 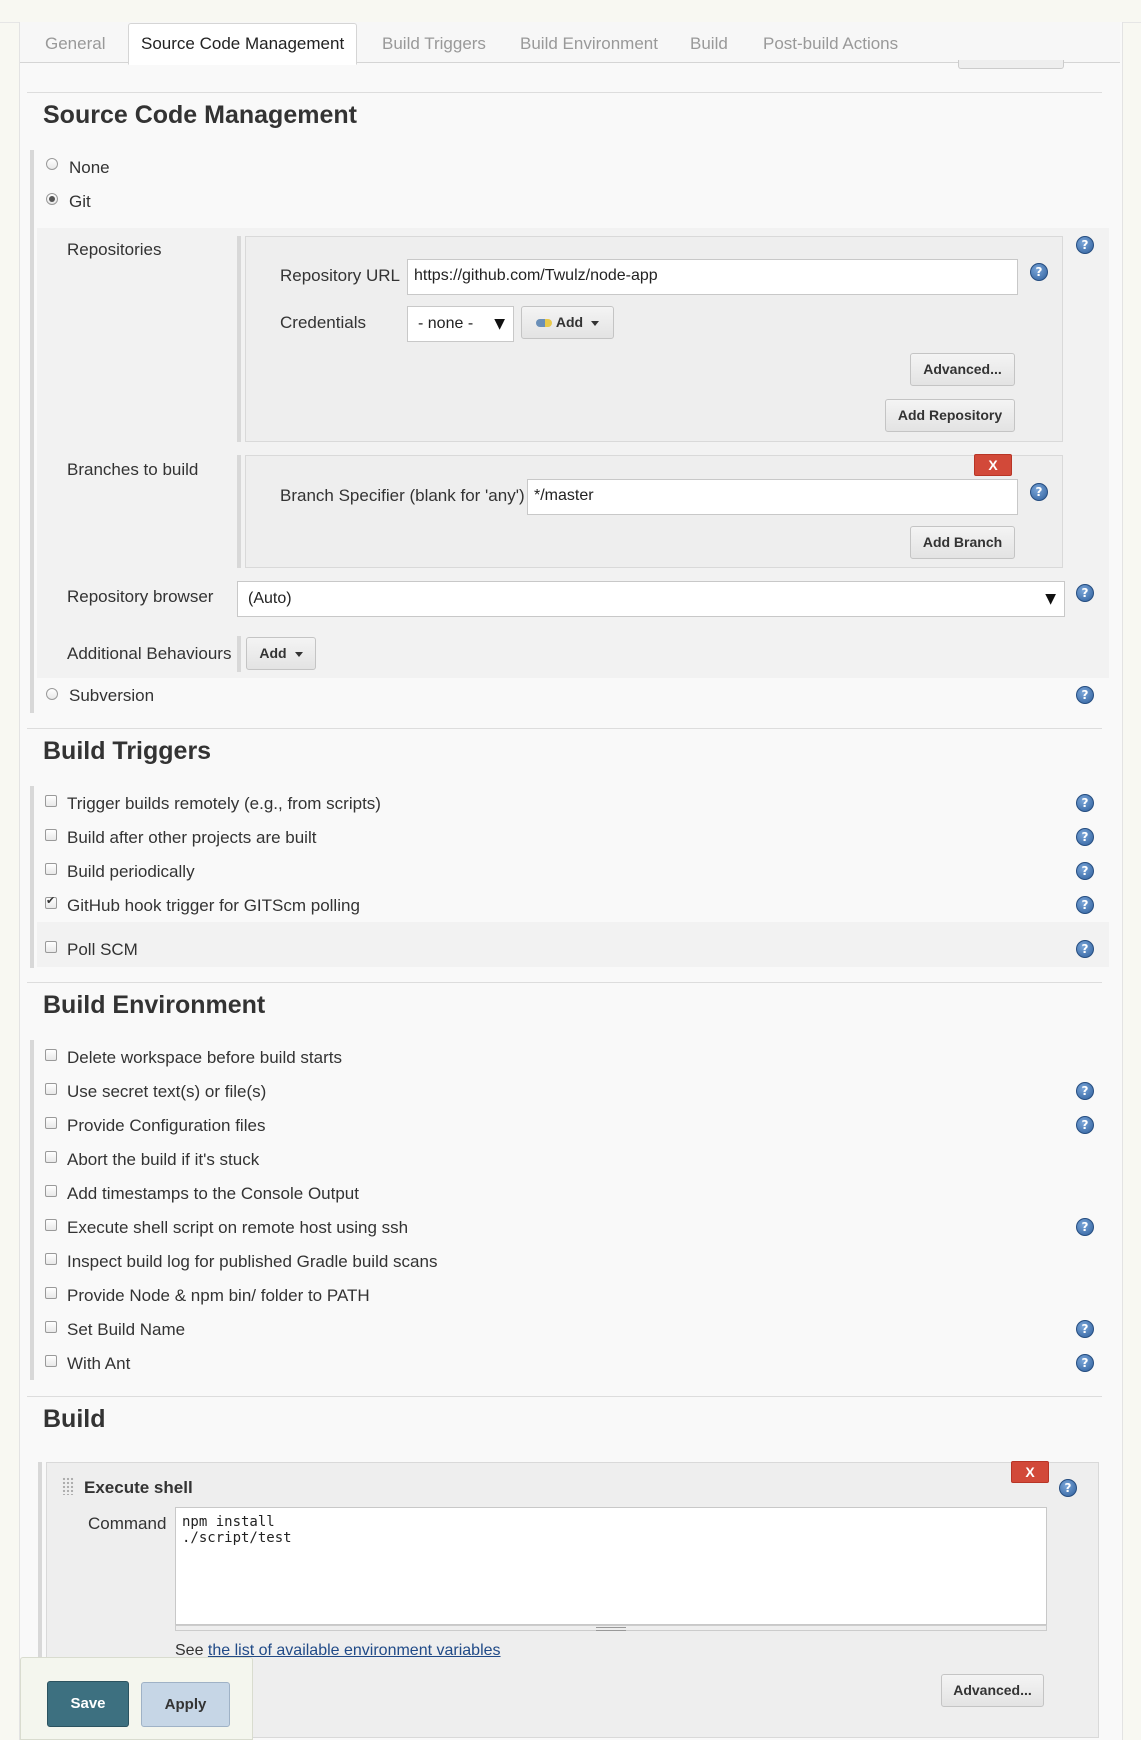 What do you see at coordinates (51, 869) in the screenshot?
I see `trigger-periodically-checkbox` at bounding box center [51, 869].